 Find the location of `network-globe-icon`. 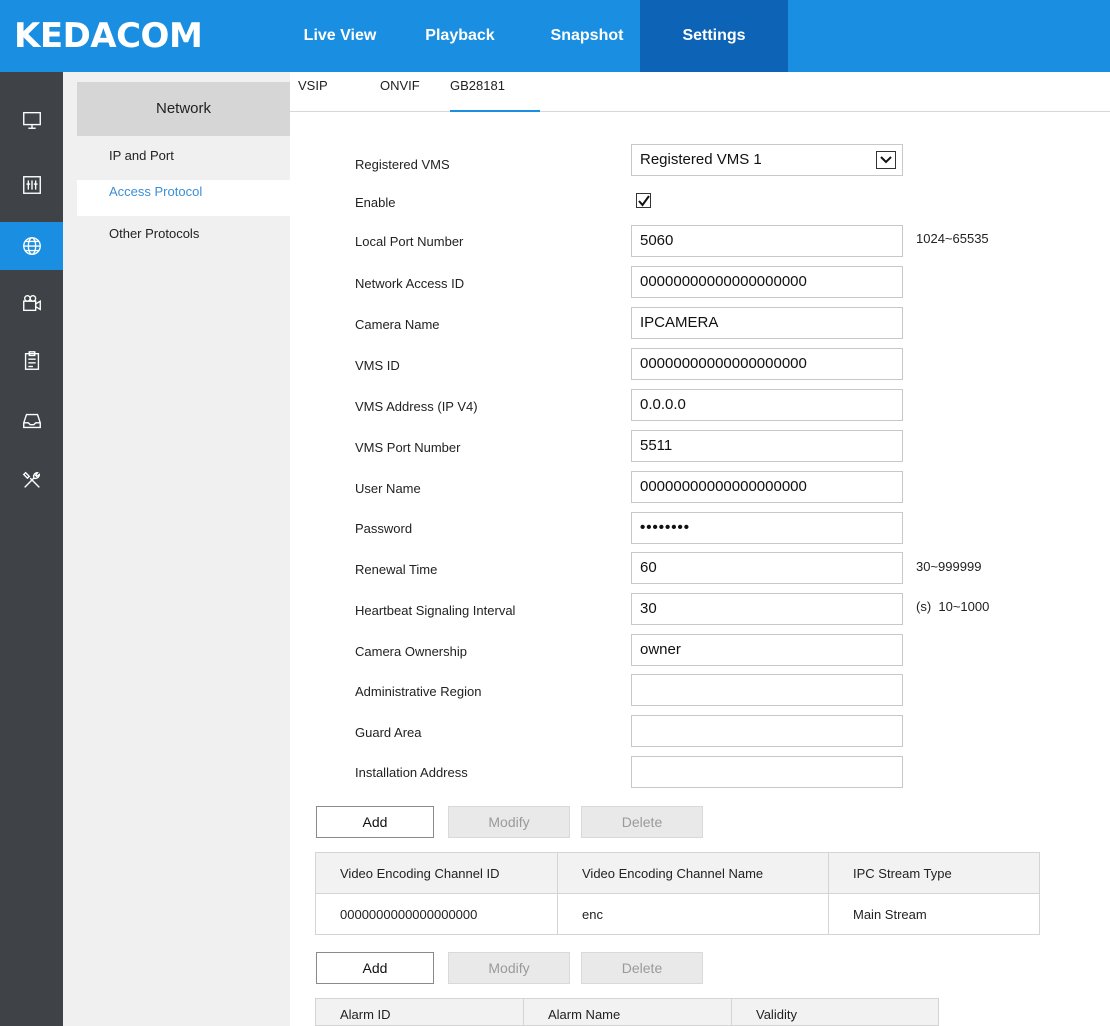

network-globe-icon is located at coordinates (31, 246).